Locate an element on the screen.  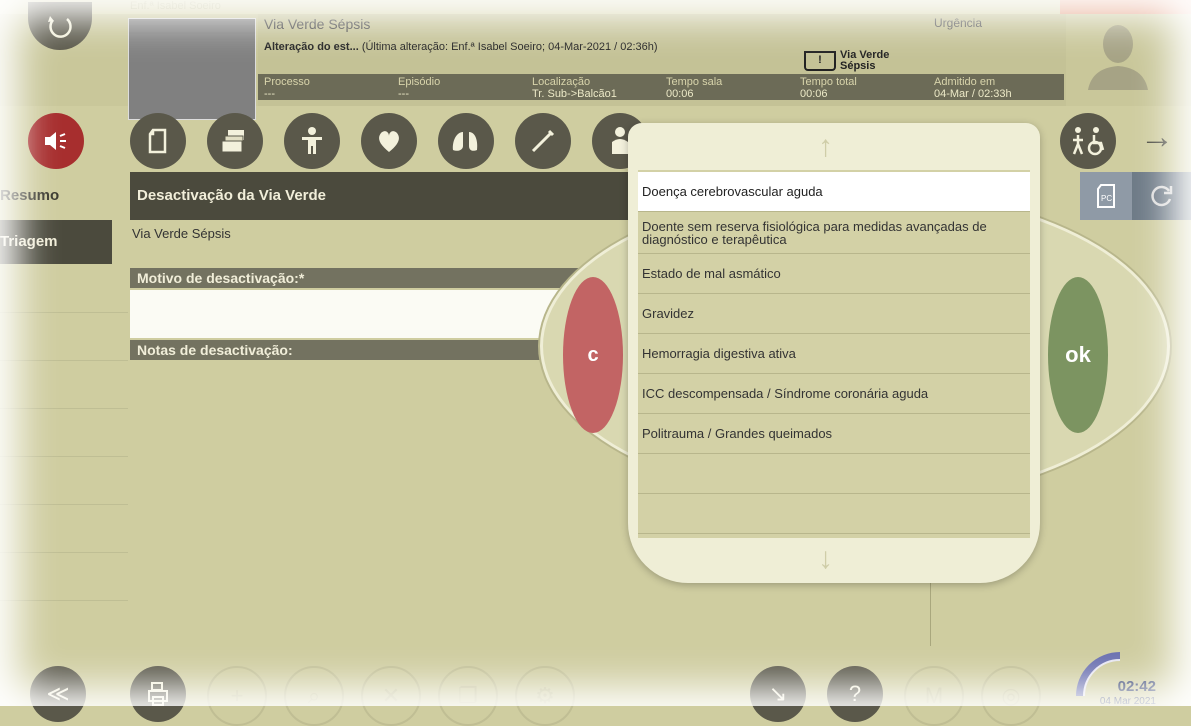
info-label: Tempo sala is located at coordinates (694, 82).